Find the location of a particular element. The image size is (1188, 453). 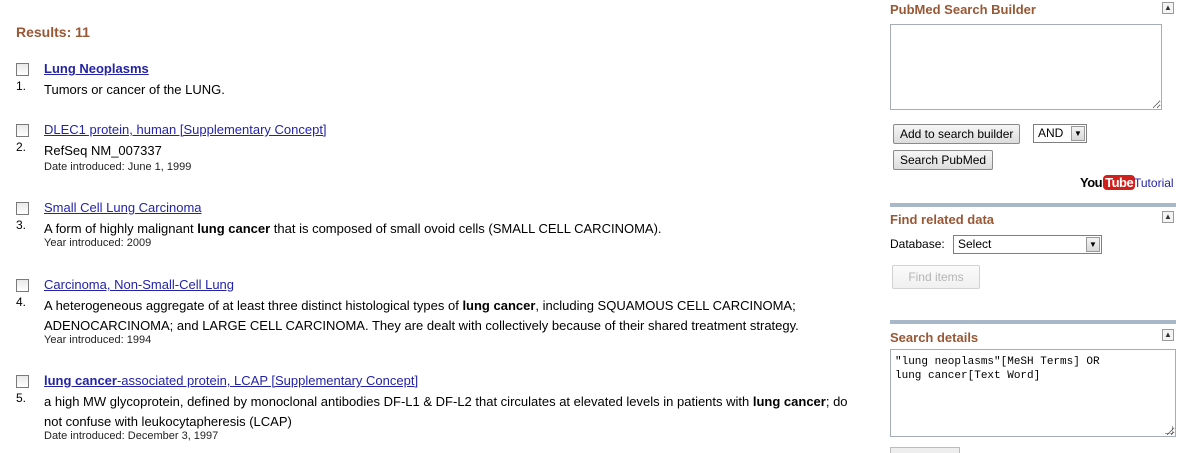

result-number: 4. is located at coordinates (21, 302).